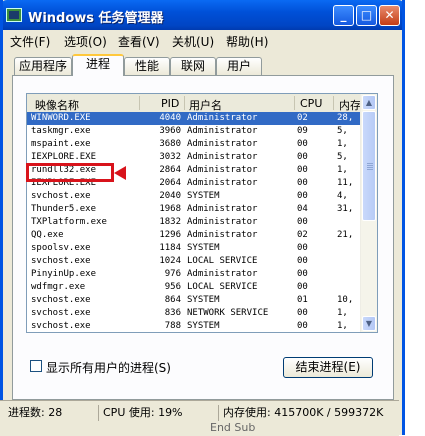 The width and height of the screenshot is (425, 436). Describe the element at coordinates (369, 323) in the screenshot. I see `scroll-down-arrow-icon: ▼` at that location.